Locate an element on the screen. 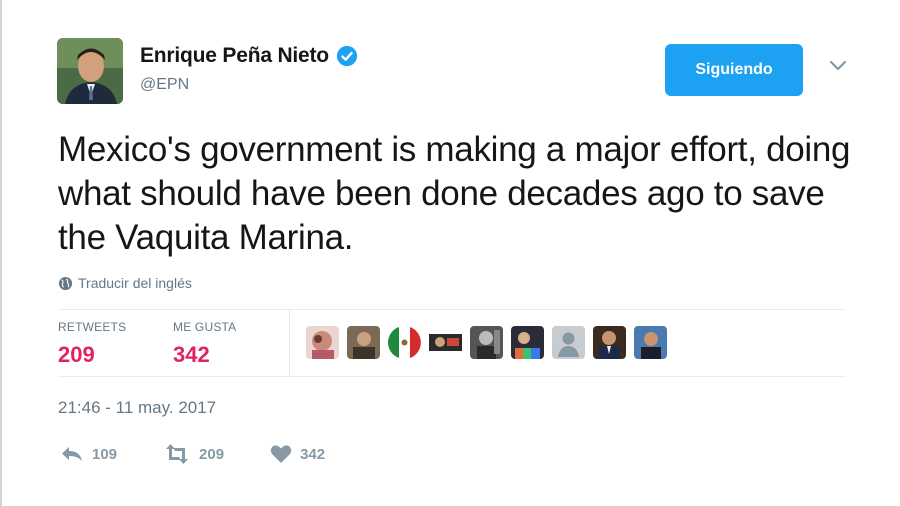 This screenshot has width=900, height=506. stats-bottom-divider is located at coordinates (452, 376).